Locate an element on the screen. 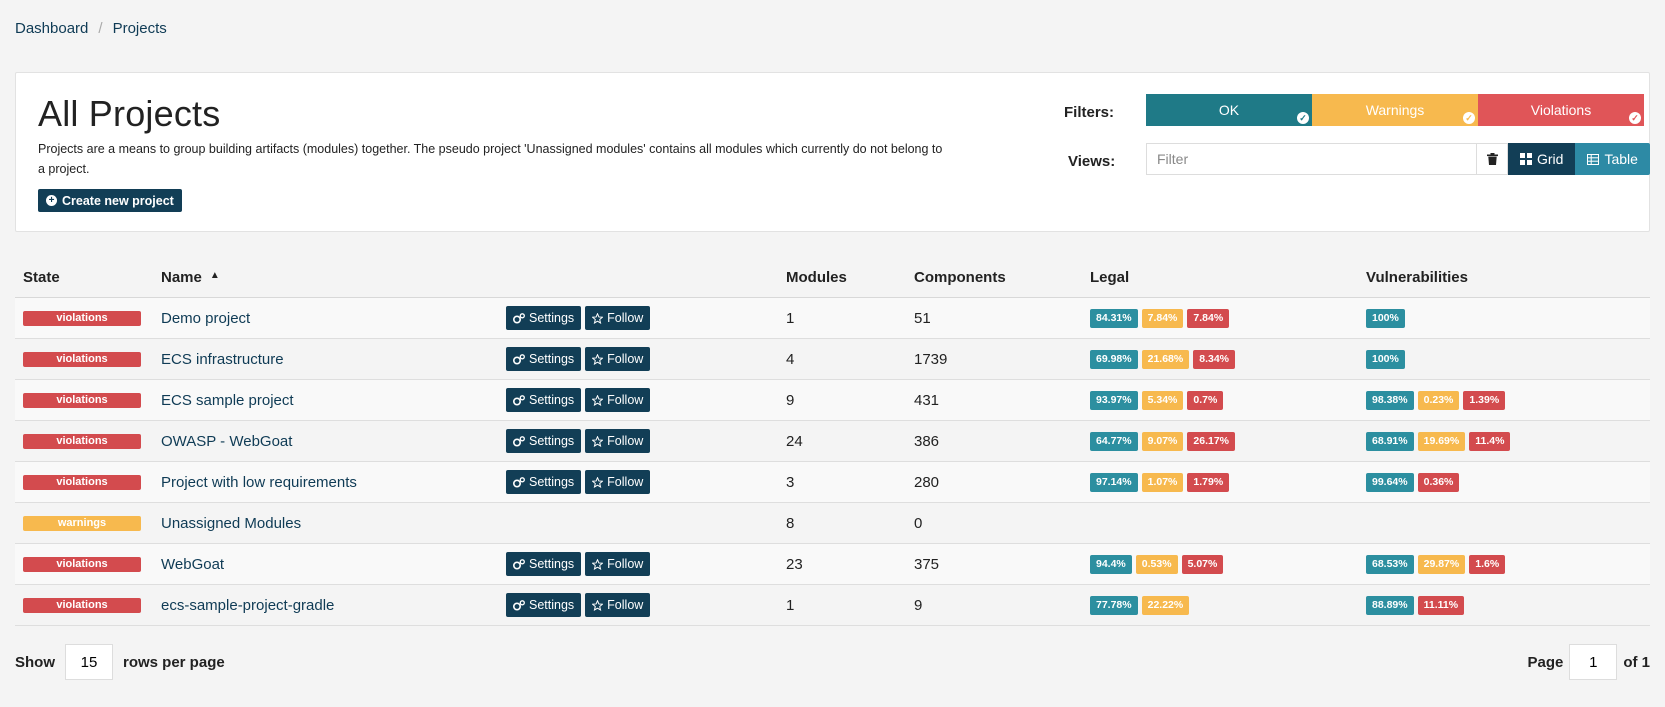  col-vulnerabilities-header: Vulnerabilities is located at coordinates (1417, 277).